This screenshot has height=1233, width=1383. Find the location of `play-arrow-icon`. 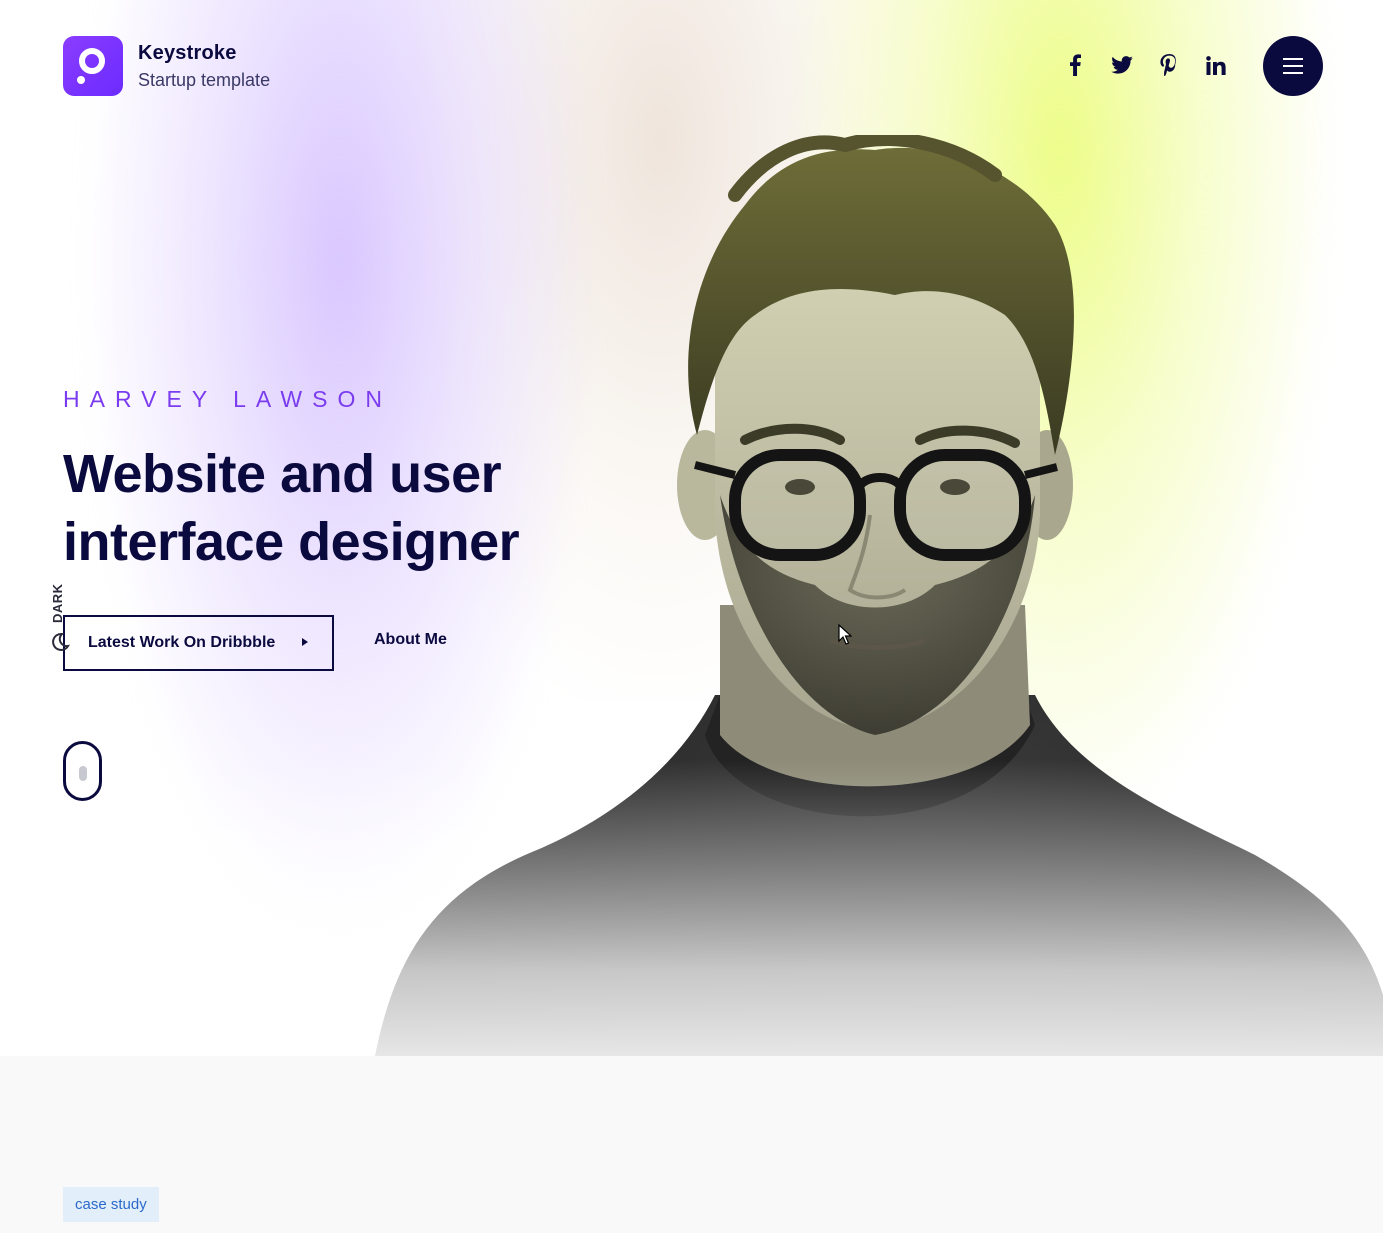

play-arrow-icon is located at coordinates (305, 642).